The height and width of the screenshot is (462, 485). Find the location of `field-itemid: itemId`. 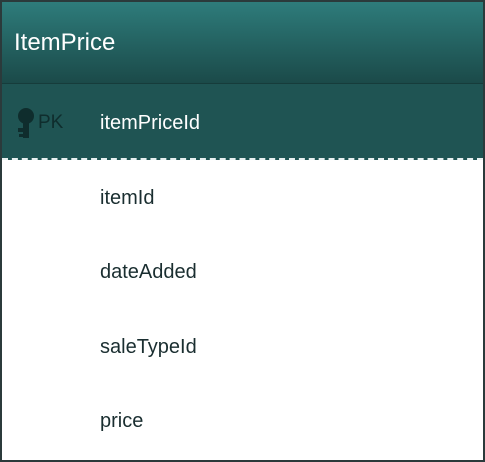

field-itemid: itemId is located at coordinates (127, 198).